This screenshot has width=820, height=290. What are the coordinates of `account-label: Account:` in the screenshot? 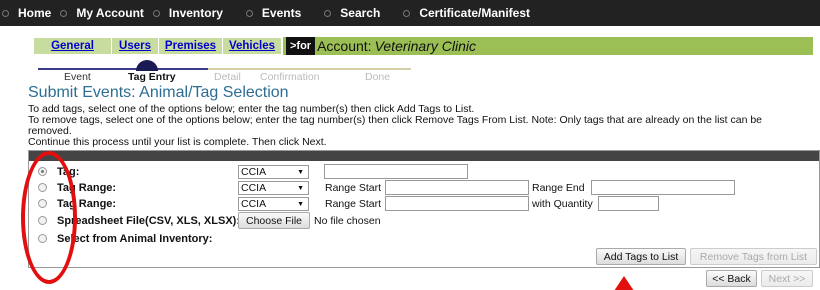 It's located at (344, 46).